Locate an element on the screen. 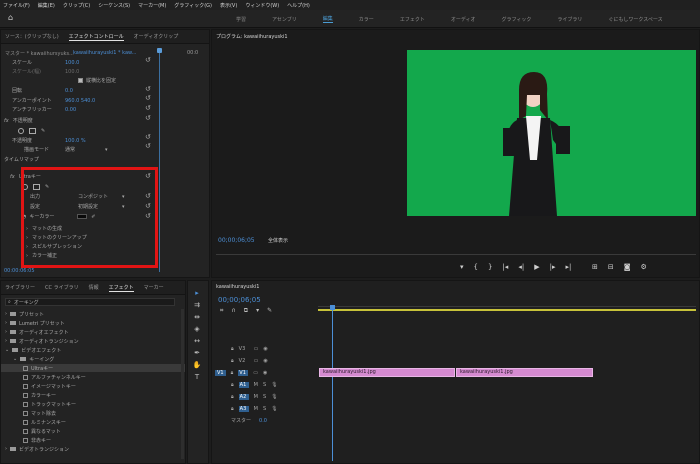 This screenshot has height=464, width=700. track-label: A2 is located at coordinates (243, 396).